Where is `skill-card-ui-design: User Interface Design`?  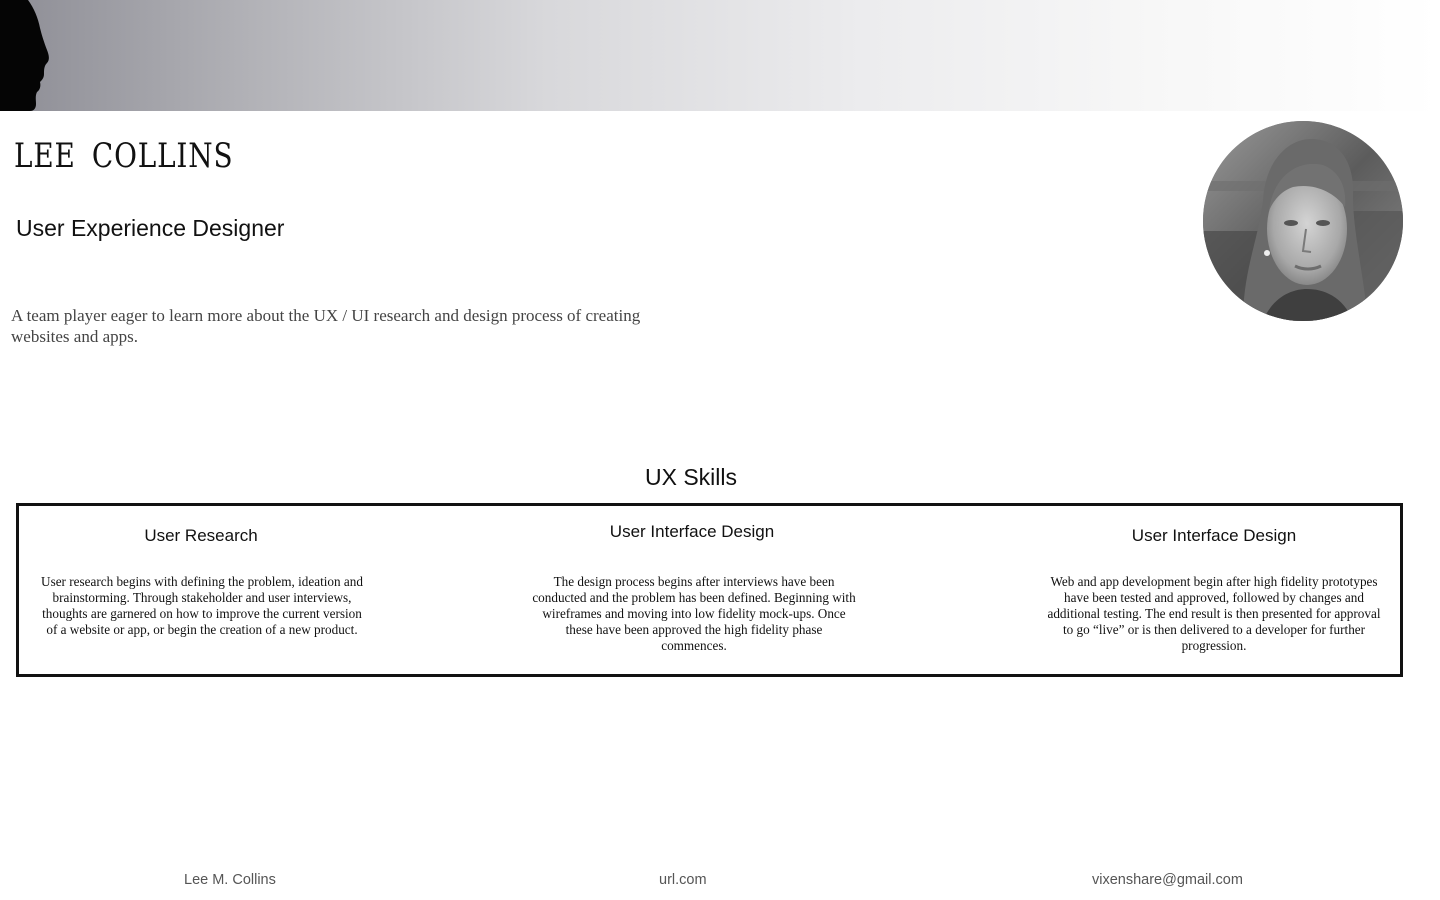
skill-card-ui-design: User Interface Design is located at coordinates (692, 532).